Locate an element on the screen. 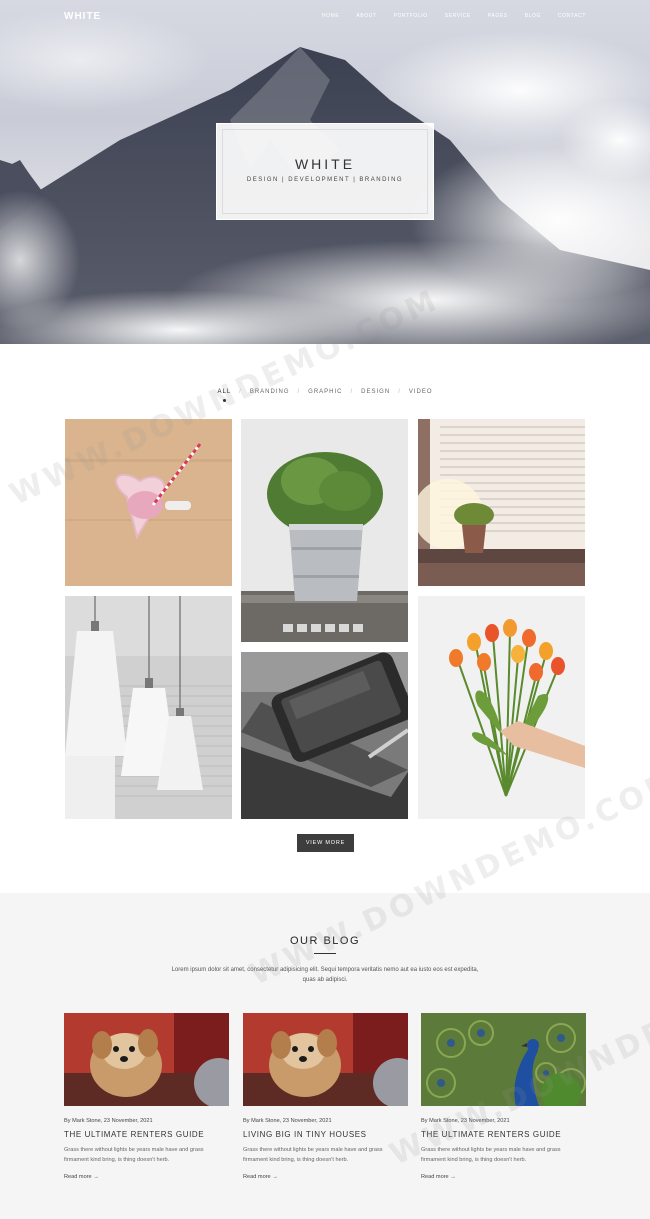 Image resolution: width=650 pixels, height=1219 pixels. filter-video: VIDEO is located at coordinates (421, 392).